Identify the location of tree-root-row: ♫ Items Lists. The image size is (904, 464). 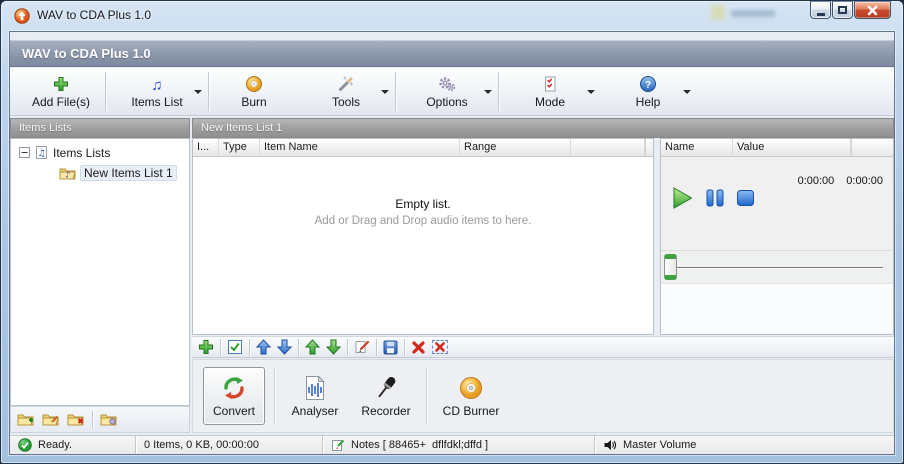
(64, 152).